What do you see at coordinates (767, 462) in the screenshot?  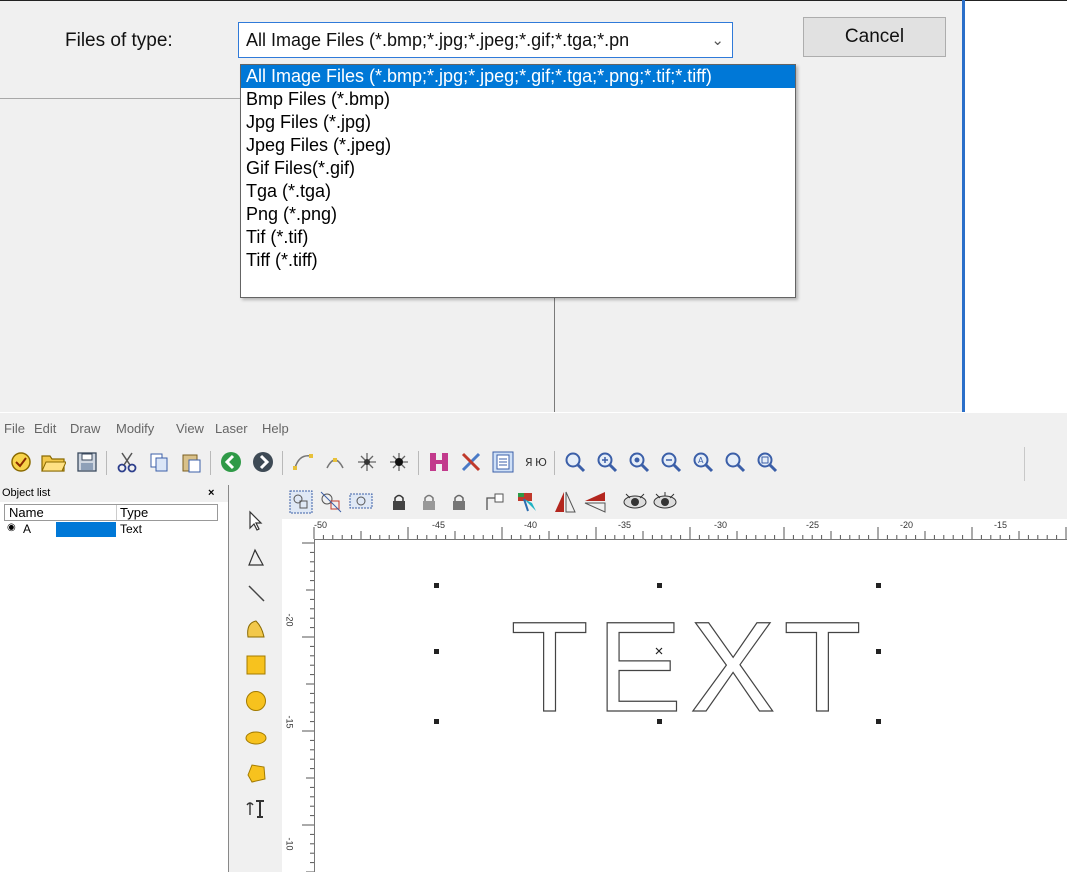 I see `zoom-select-icon` at bounding box center [767, 462].